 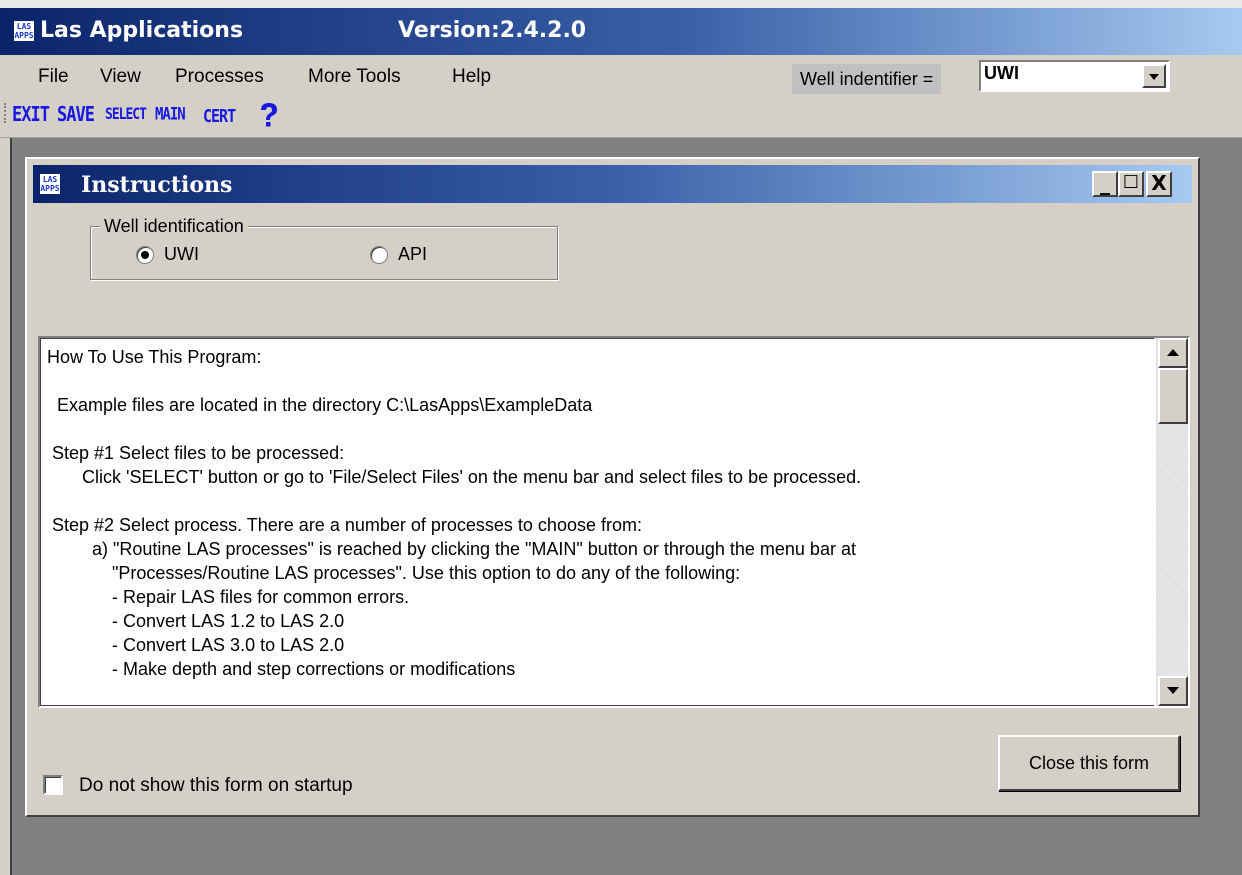 I want to click on menu-more-tools: More Tools, so click(x=354, y=77).